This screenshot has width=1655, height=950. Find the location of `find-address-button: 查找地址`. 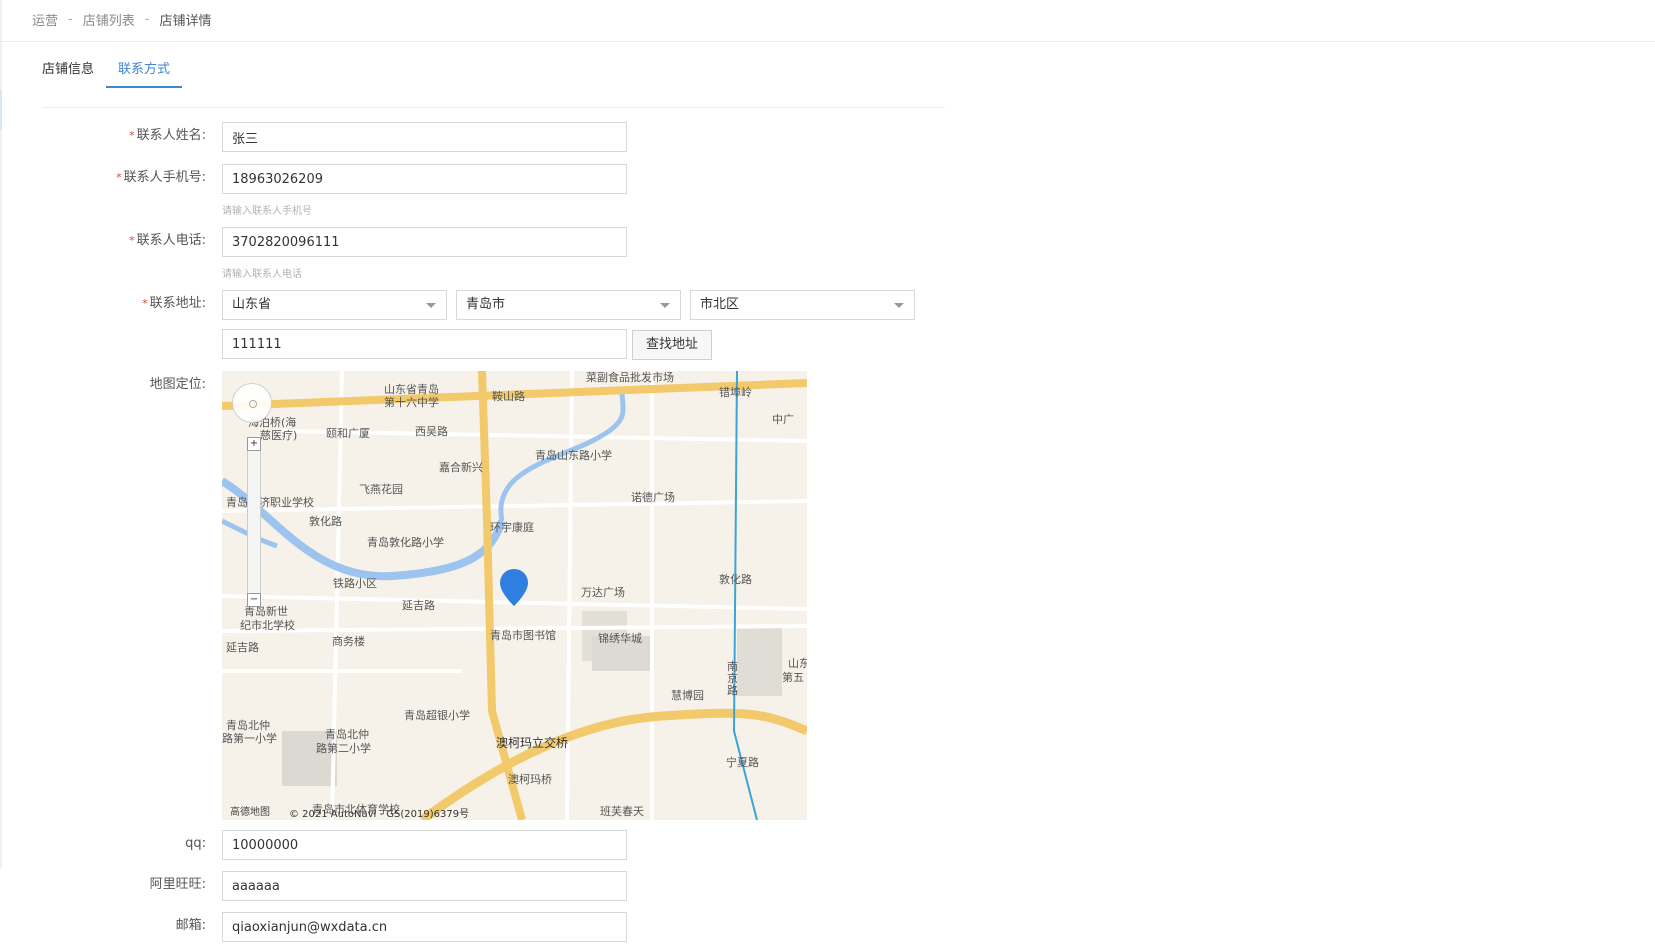

find-address-button: 查找地址 is located at coordinates (672, 345).